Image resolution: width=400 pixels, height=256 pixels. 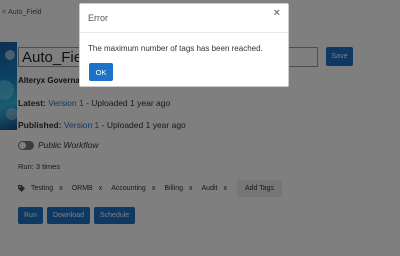 I want to click on ok-button: OK, so click(x=101, y=72).